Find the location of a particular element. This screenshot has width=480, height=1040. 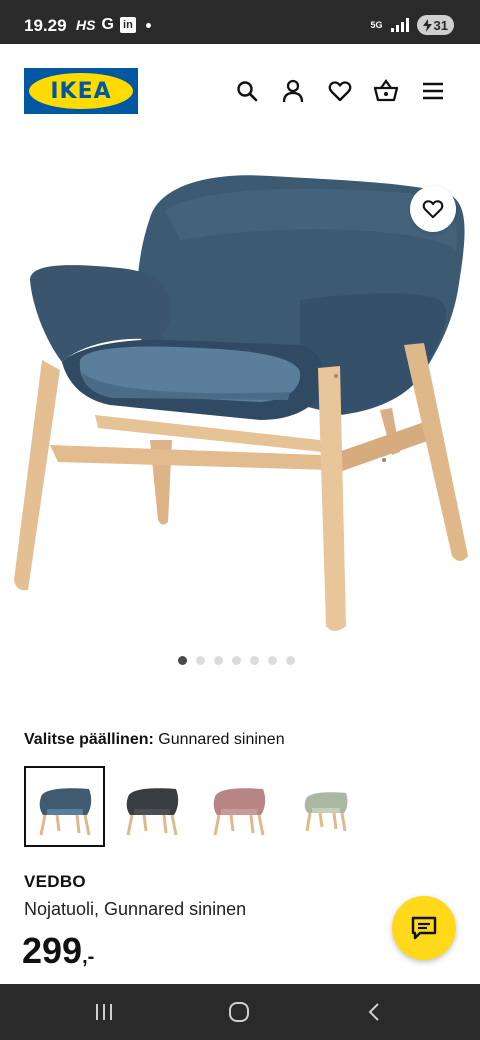

signal-icon is located at coordinates (399, 25).